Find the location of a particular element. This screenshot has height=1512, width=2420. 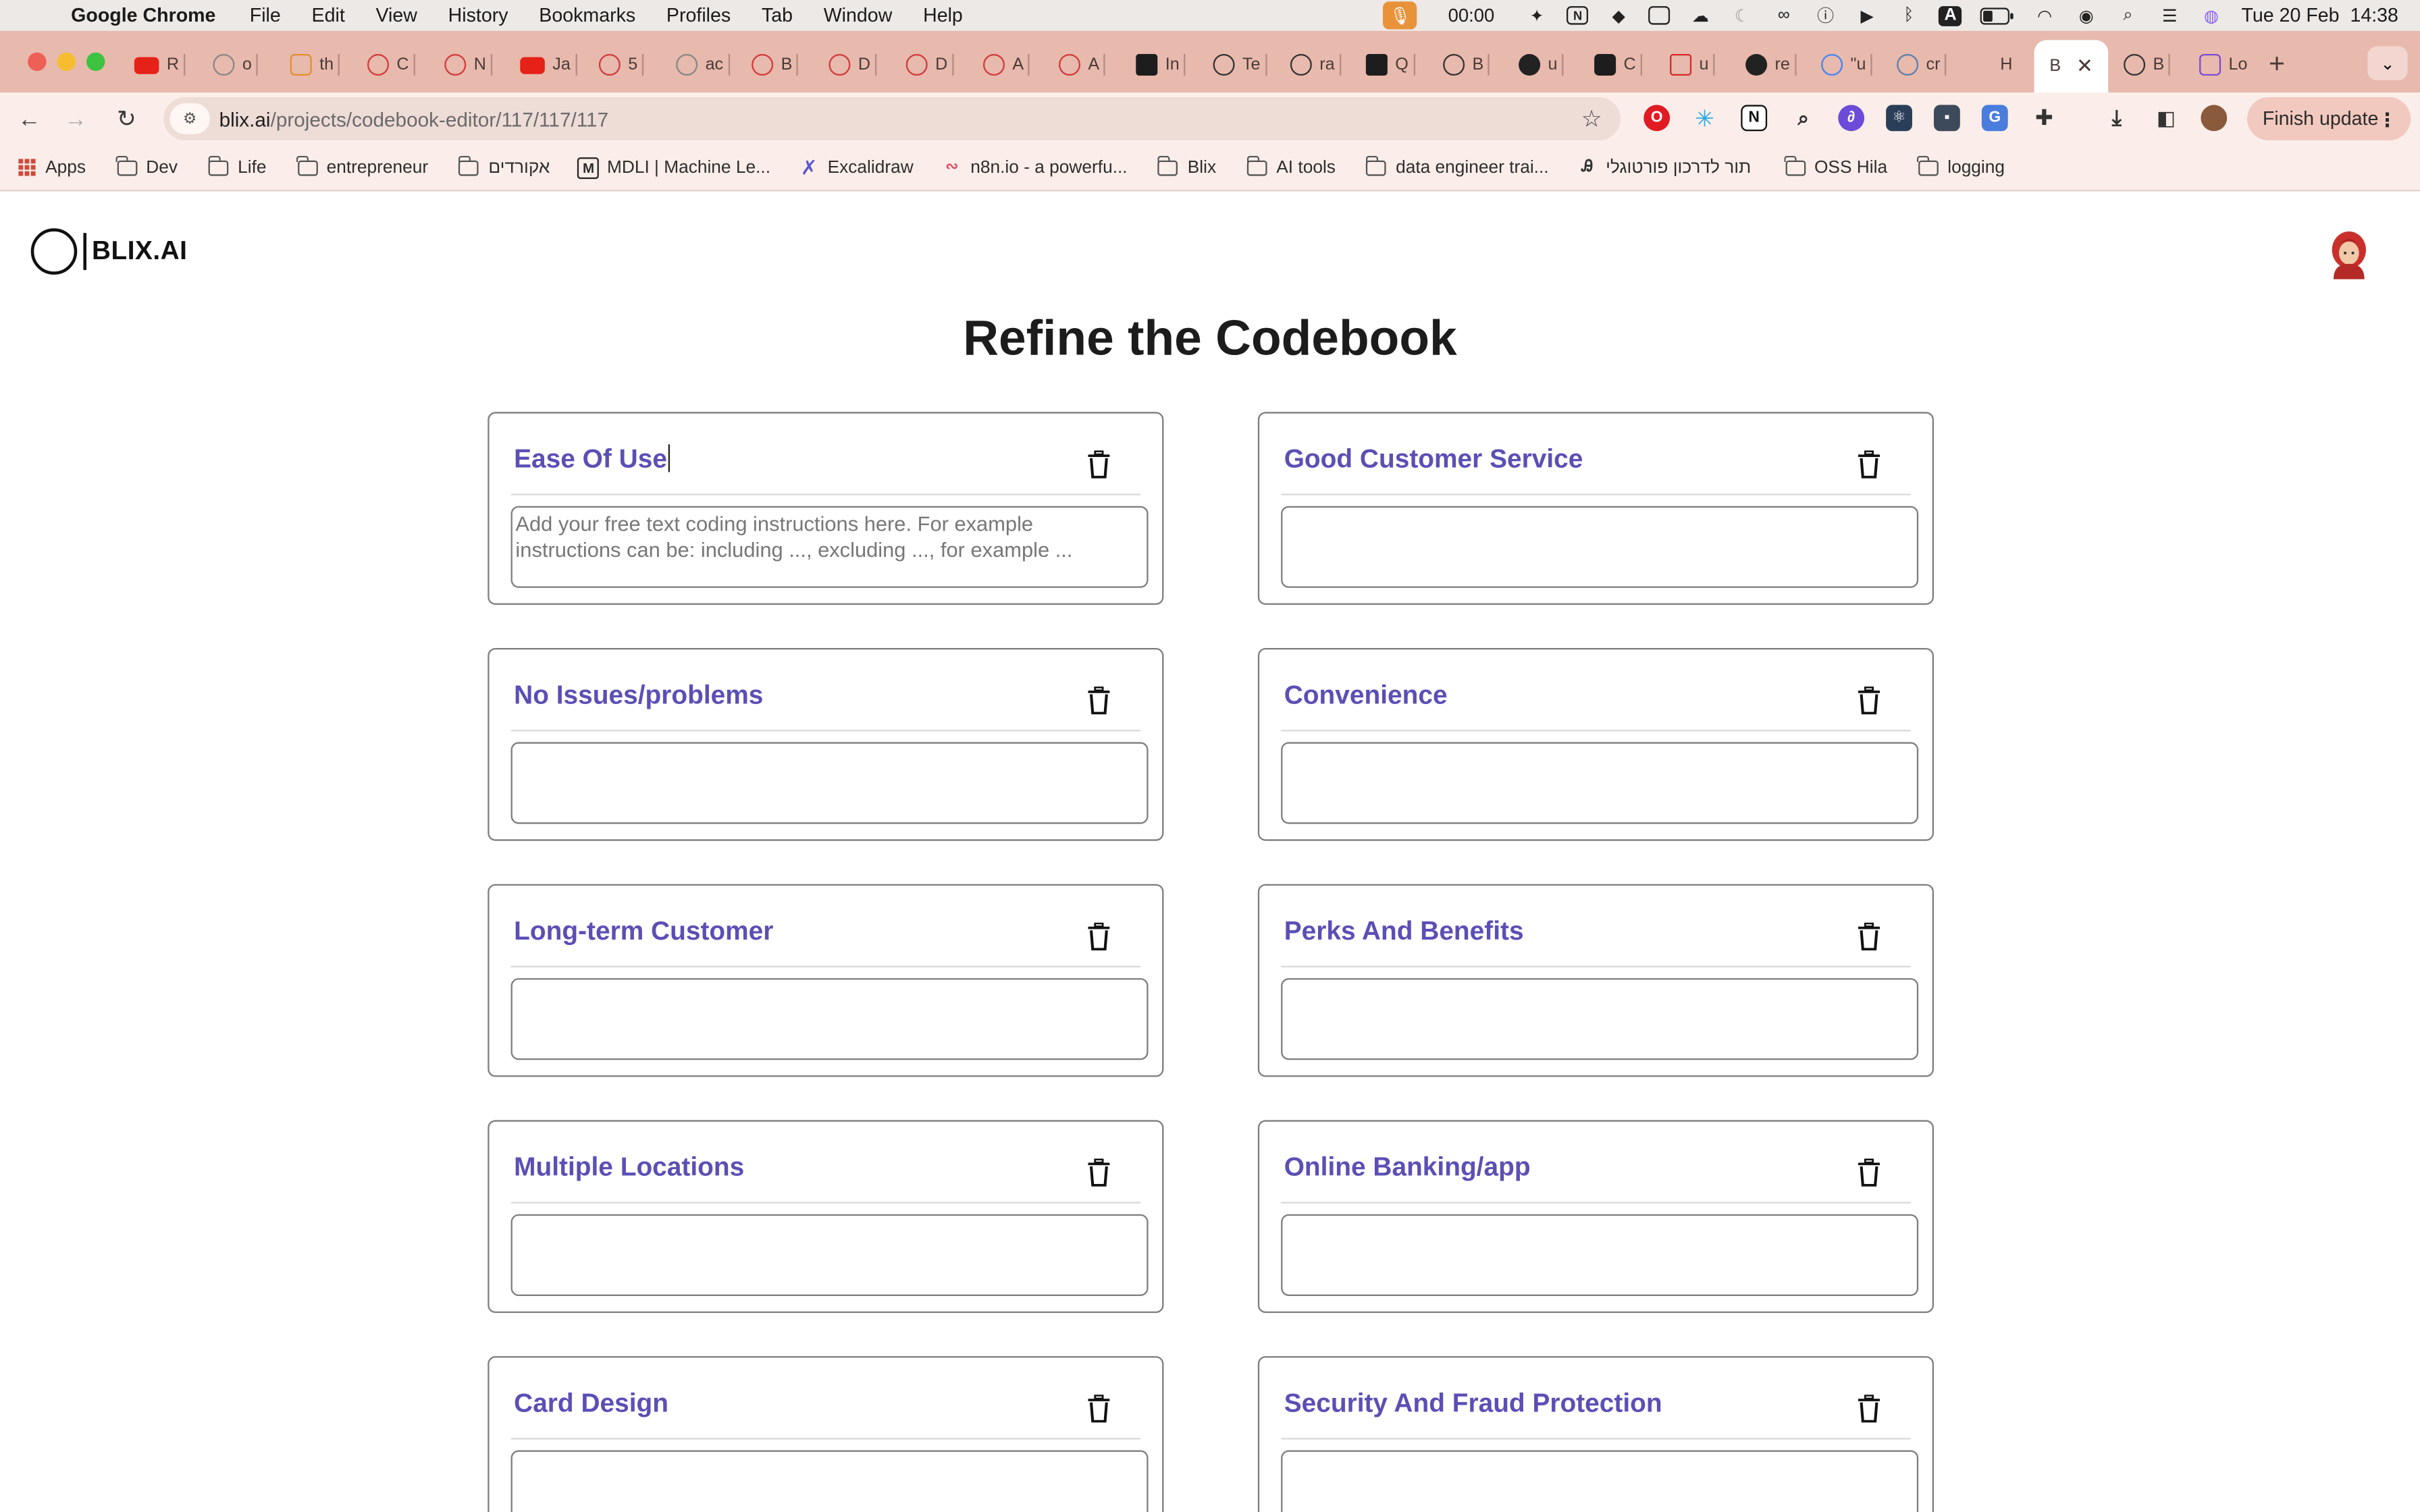

user-avatar is located at coordinates (2349, 254).